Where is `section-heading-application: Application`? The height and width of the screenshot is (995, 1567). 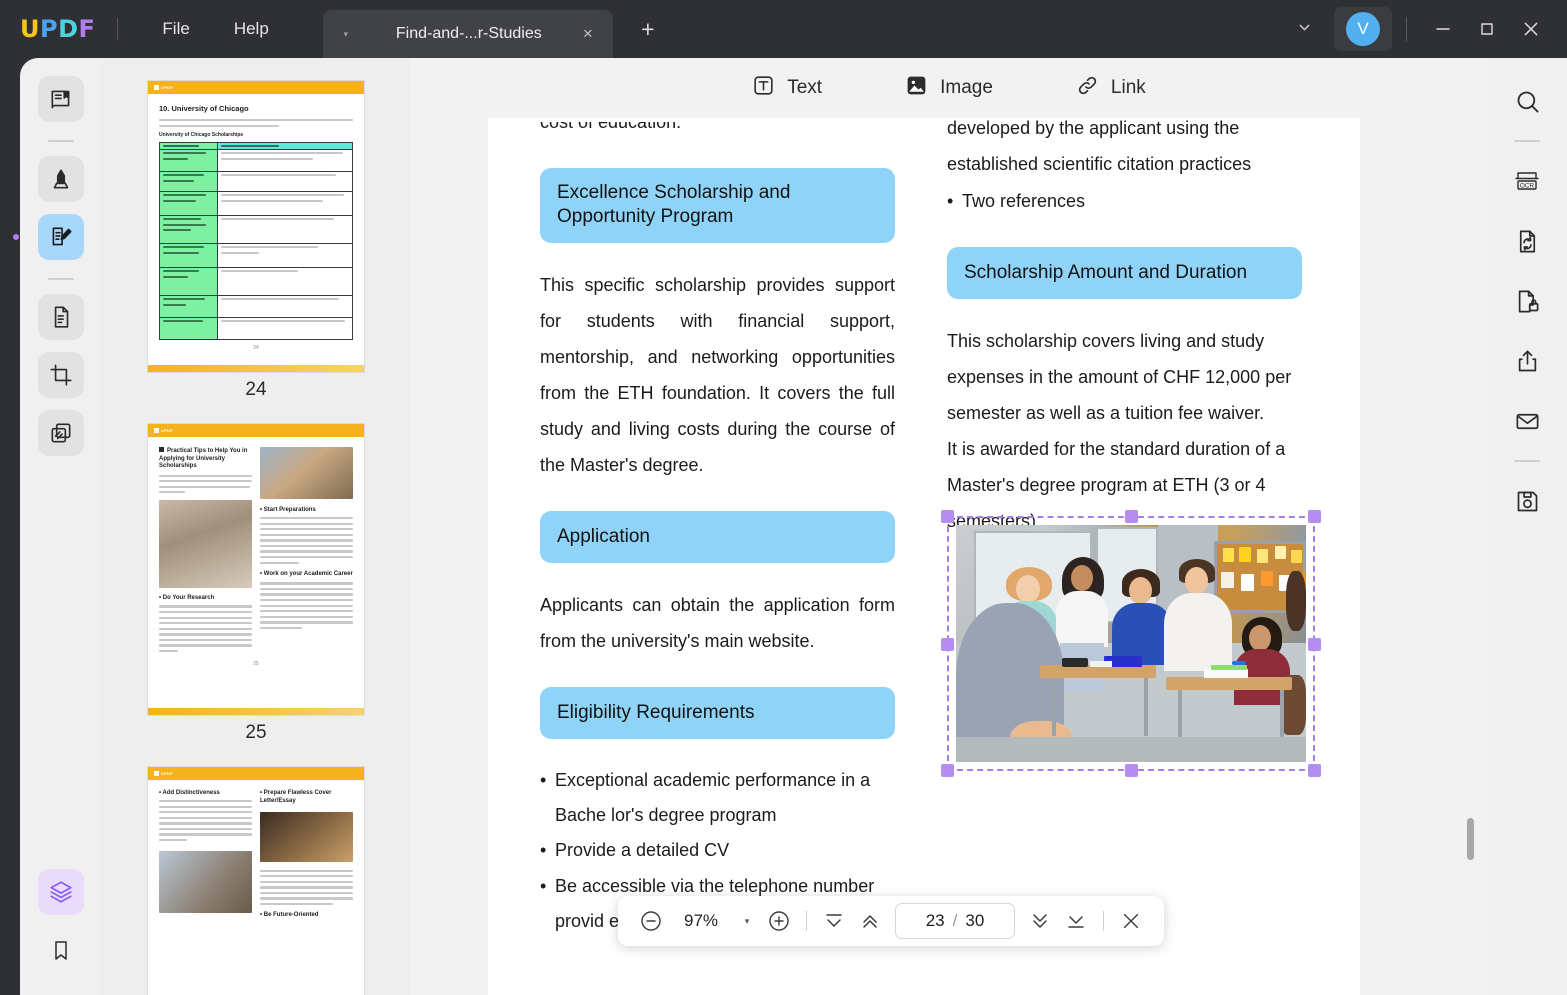 section-heading-application: Application is located at coordinates (717, 536).